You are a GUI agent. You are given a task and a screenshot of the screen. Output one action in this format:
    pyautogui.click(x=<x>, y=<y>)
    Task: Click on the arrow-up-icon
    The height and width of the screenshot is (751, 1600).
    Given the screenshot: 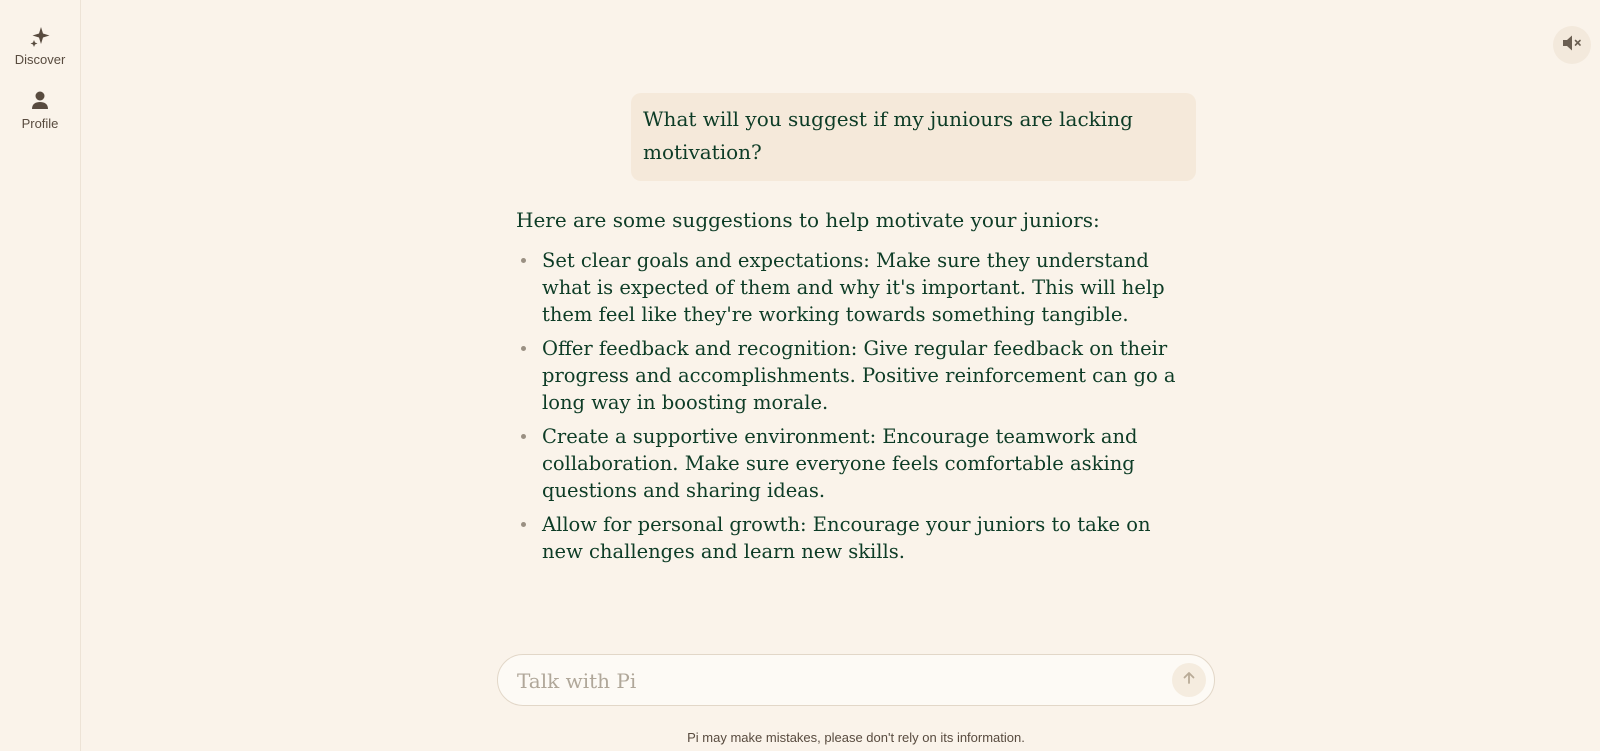 What is the action you would take?
    pyautogui.click(x=1189, y=680)
    